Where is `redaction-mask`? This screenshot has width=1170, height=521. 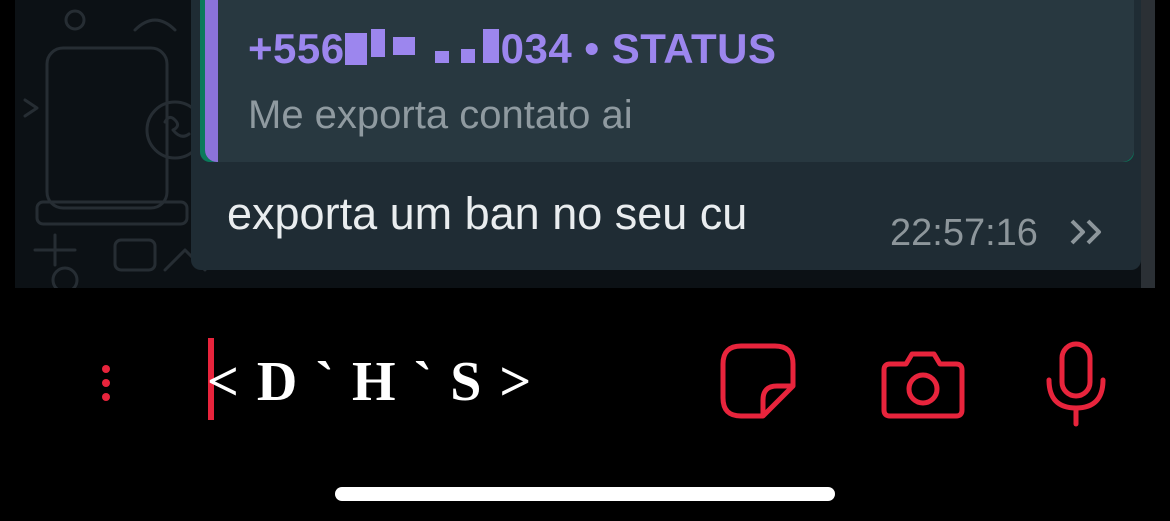 redaction-mask is located at coordinates (422, 47).